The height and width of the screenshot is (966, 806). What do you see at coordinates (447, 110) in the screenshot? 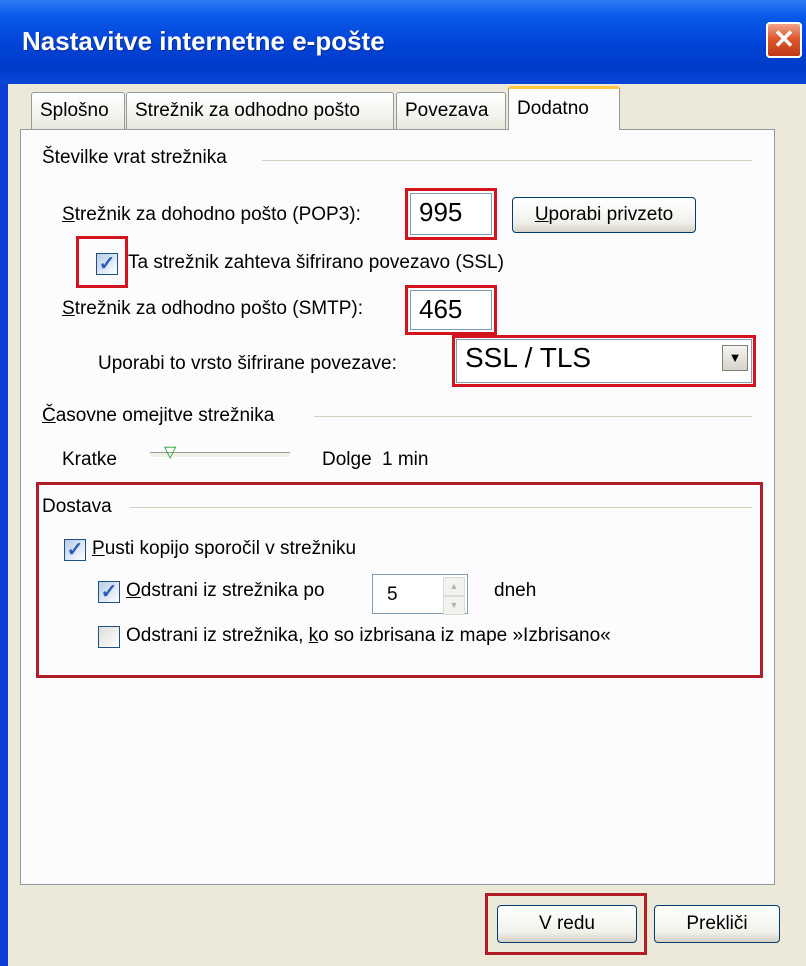
I see `tab-label: Povezava` at bounding box center [447, 110].